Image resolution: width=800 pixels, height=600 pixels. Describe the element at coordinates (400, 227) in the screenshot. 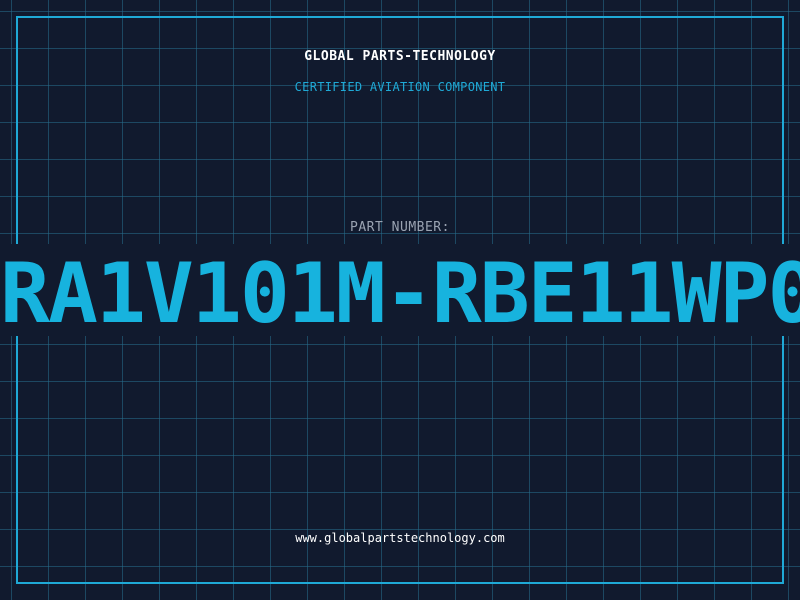

I see `part-number-label: PART NUMBER:` at that location.